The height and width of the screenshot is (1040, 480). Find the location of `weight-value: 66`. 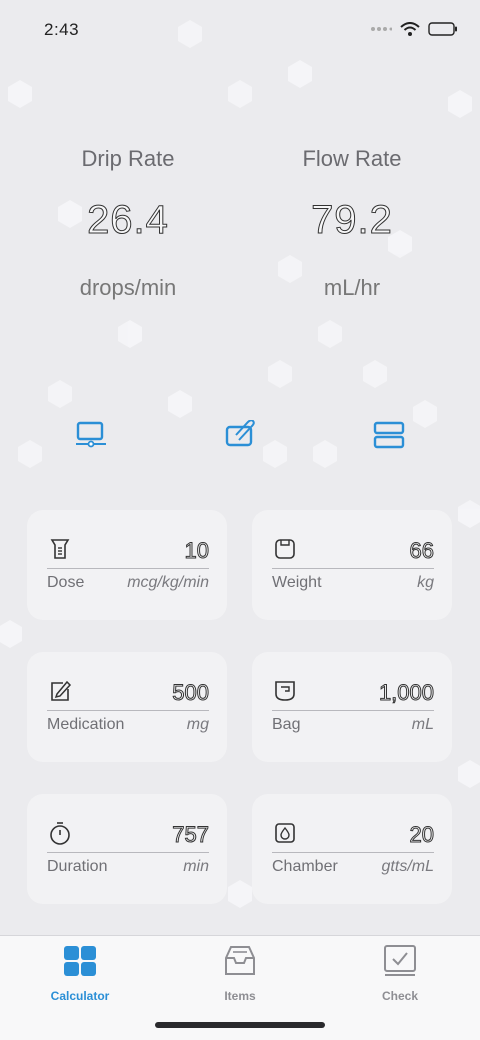

weight-value: 66 is located at coordinates (422, 551).